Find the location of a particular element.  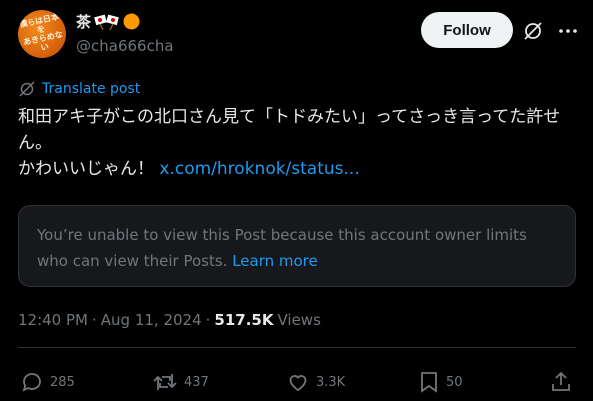

reply-icon is located at coordinates (32, 382).